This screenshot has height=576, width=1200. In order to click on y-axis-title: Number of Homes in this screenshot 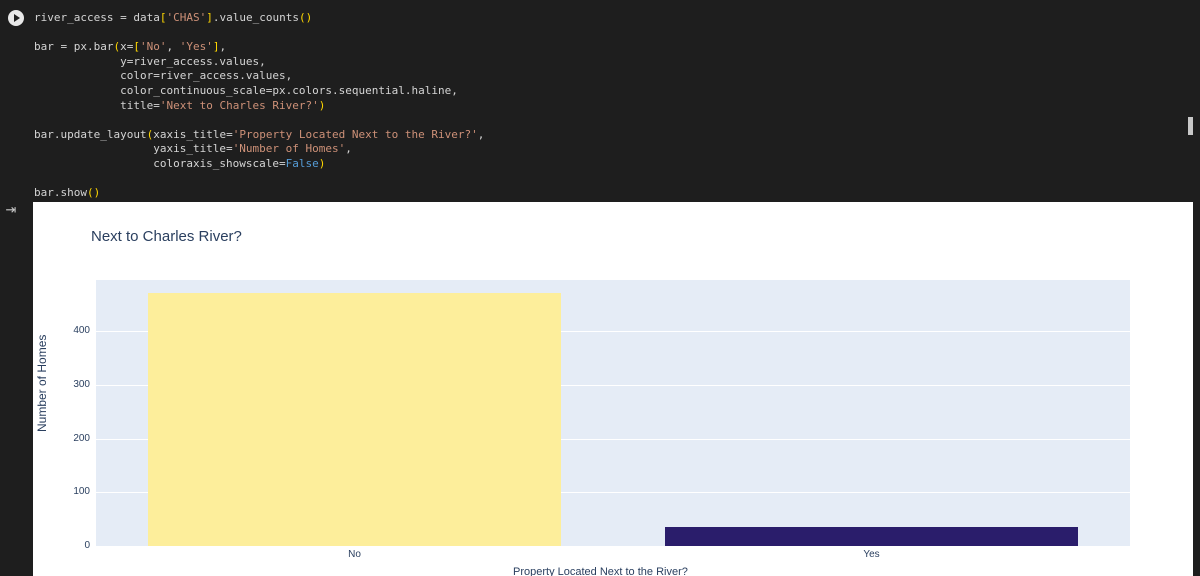, I will do `click(42, 383)`.